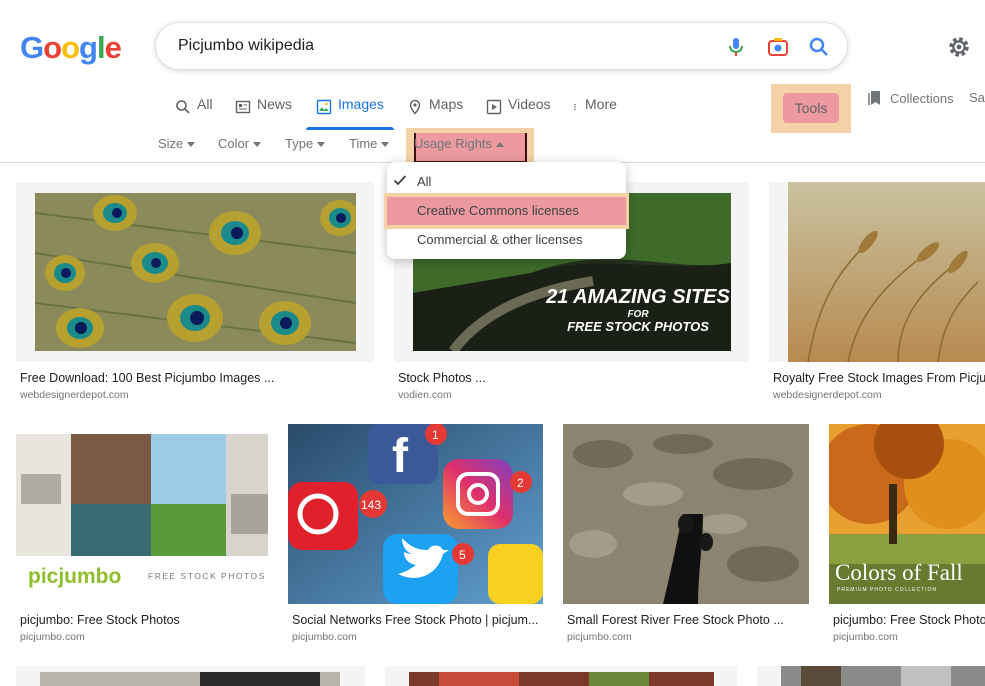 The width and height of the screenshot is (985, 686). What do you see at coordinates (142, 580) in the screenshot?
I see `picjumbo-banner: picjumbo FREE STOCK PHOTOS` at bounding box center [142, 580].